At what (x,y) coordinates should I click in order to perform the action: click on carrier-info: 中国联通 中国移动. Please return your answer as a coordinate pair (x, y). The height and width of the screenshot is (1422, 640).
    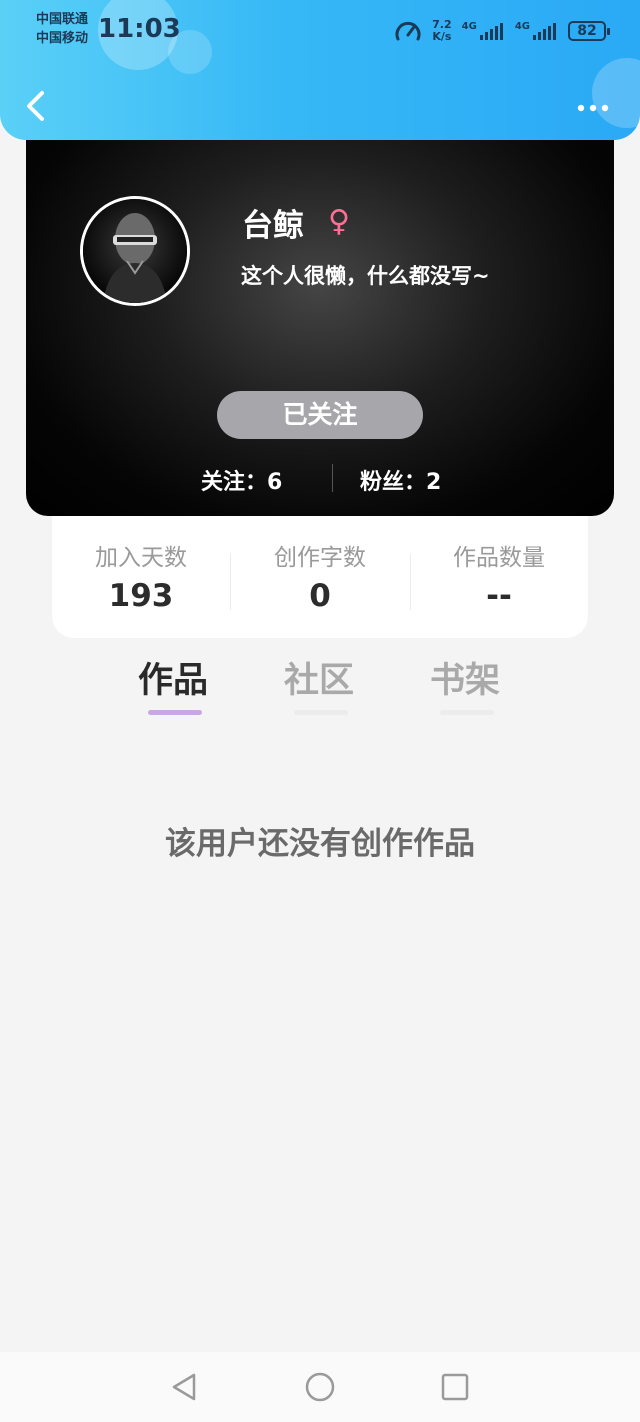
    Looking at the image, I should click on (62, 29).